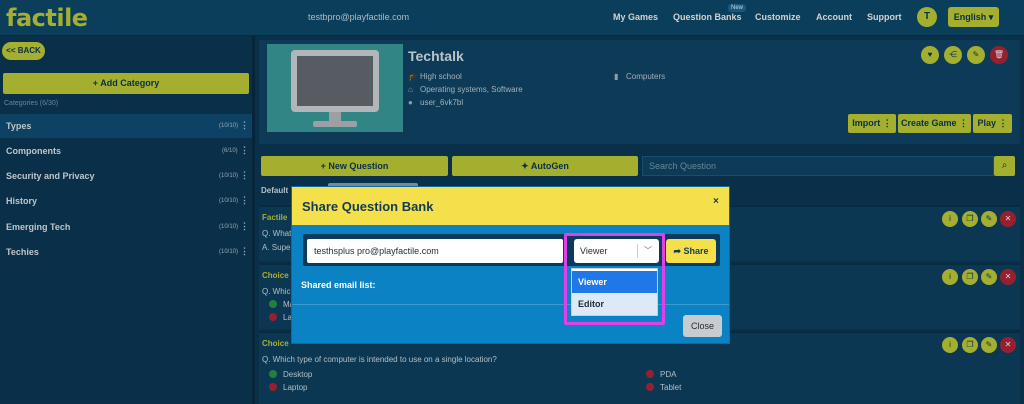  I want to click on close-icon: ×, so click(716, 201).